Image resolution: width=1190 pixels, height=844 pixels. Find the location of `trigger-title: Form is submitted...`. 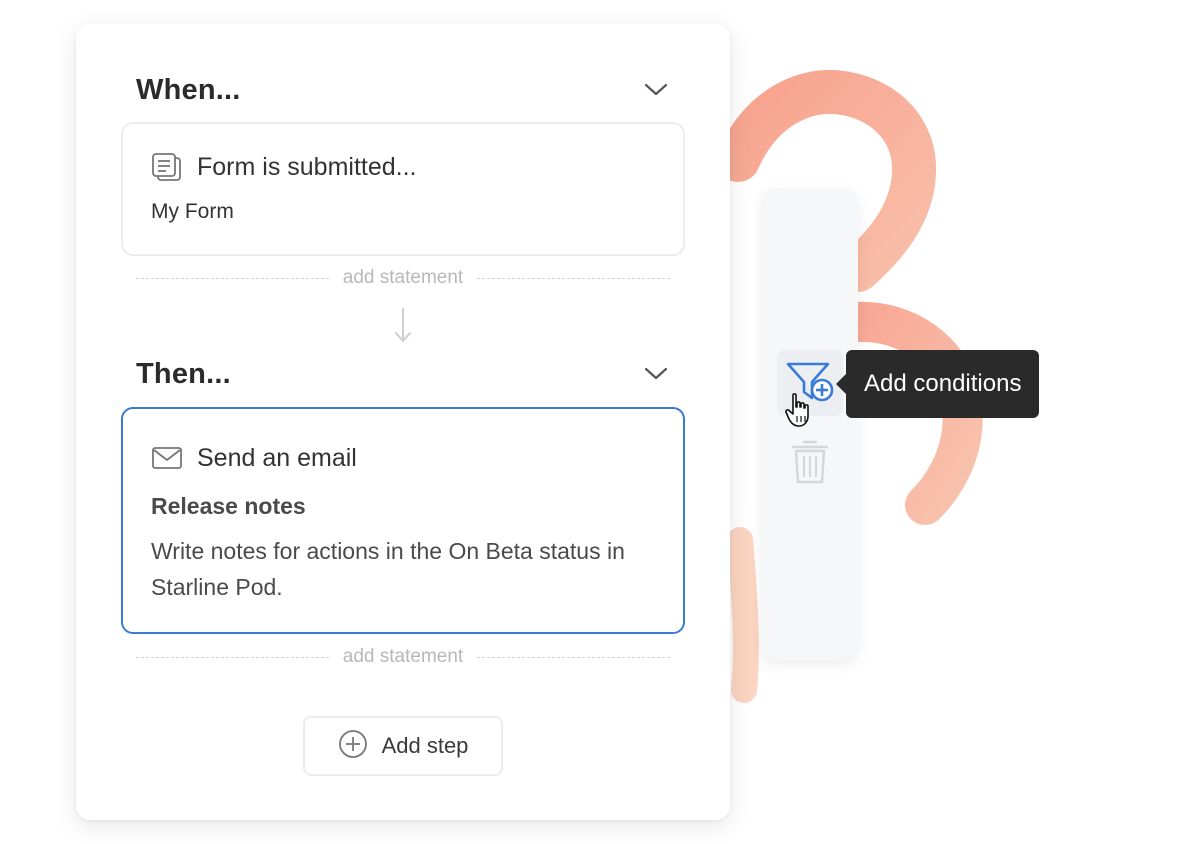

trigger-title: Form is submitted... is located at coordinates (307, 166).